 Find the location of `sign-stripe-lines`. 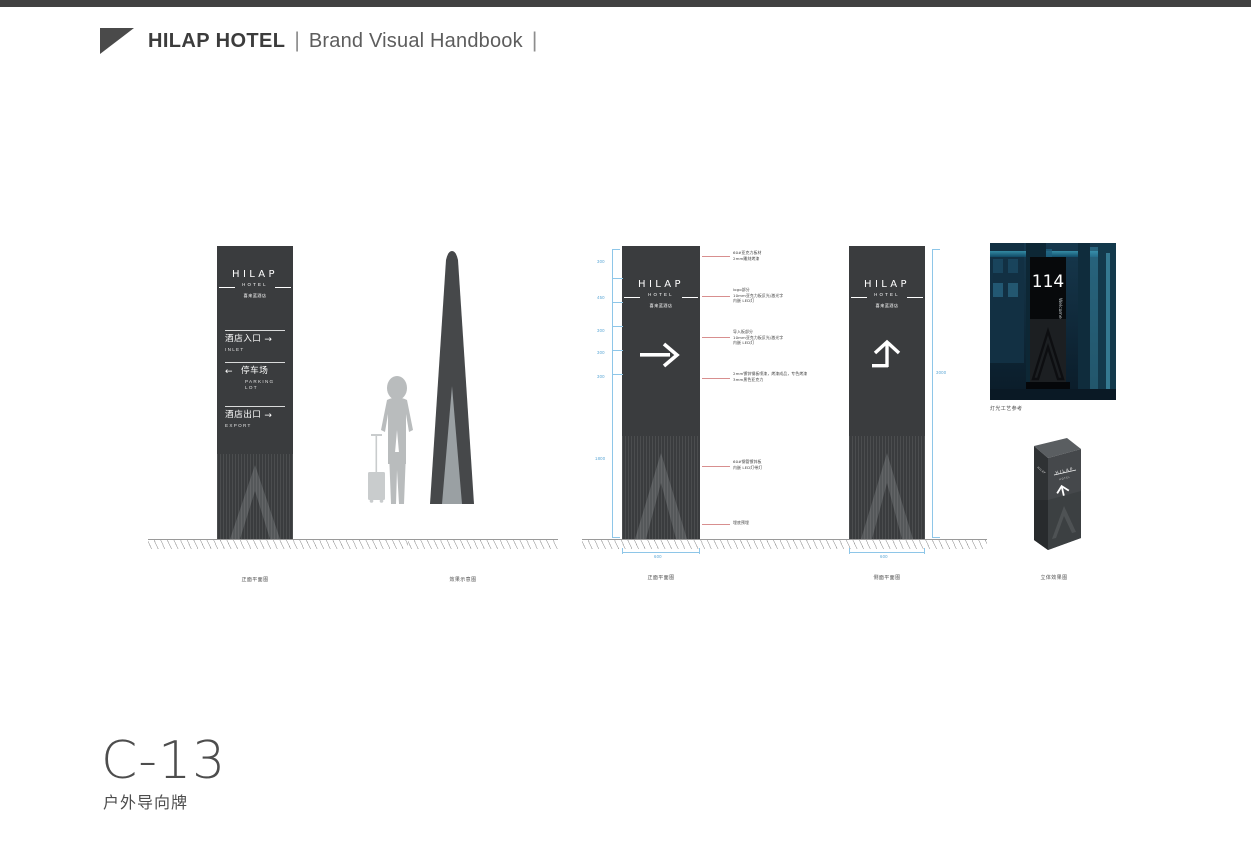

sign-stripe-lines is located at coordinates (255, 496).